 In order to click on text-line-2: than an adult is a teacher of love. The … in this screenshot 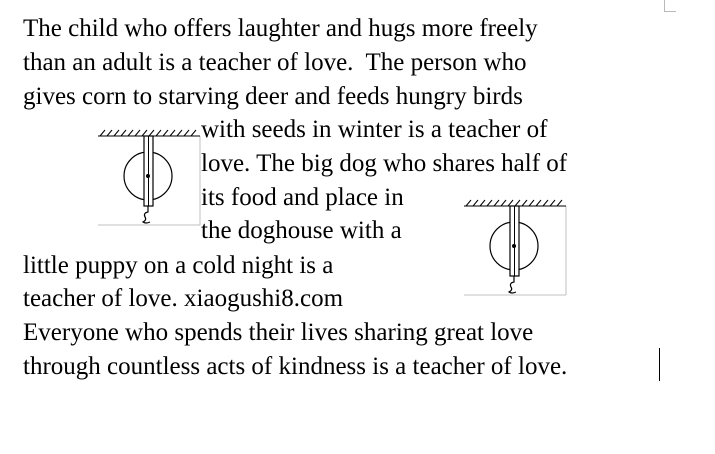, I will do `click(275, 62)`.